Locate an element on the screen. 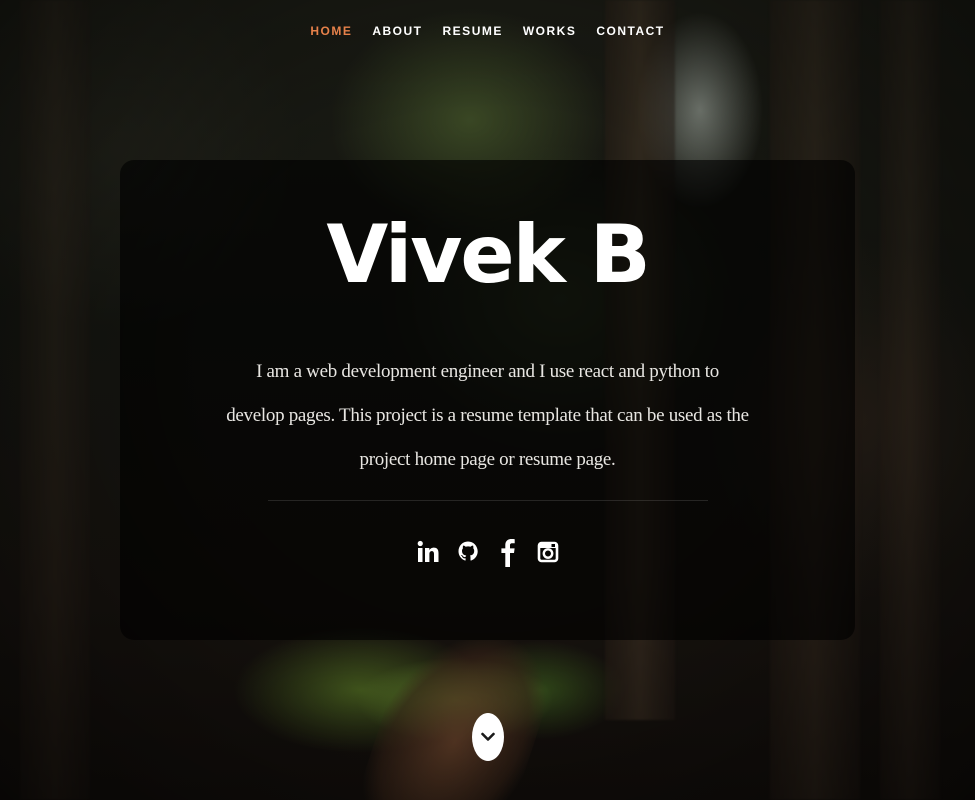 This screenshot has width=975, height=800. nav-works: WORKS is located at coordinates (550, 31).